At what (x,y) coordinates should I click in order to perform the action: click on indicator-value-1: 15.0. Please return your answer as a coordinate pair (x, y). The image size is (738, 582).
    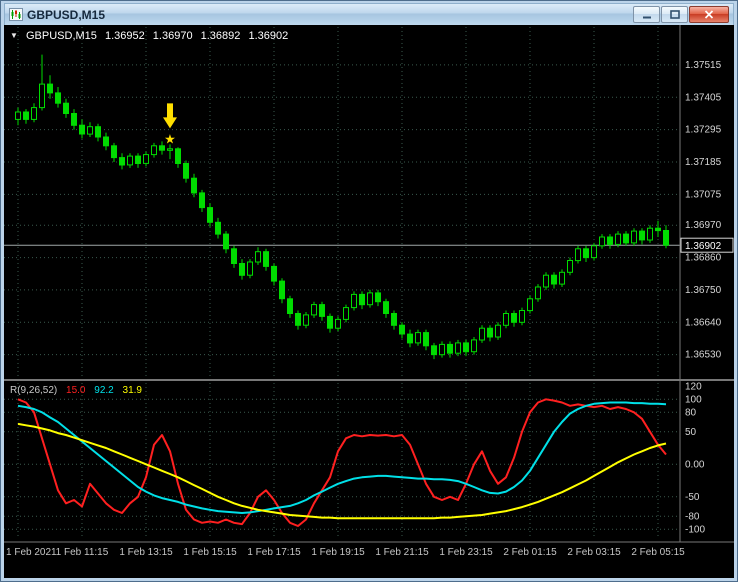
    Looking at the image, I should click on (76, 390).